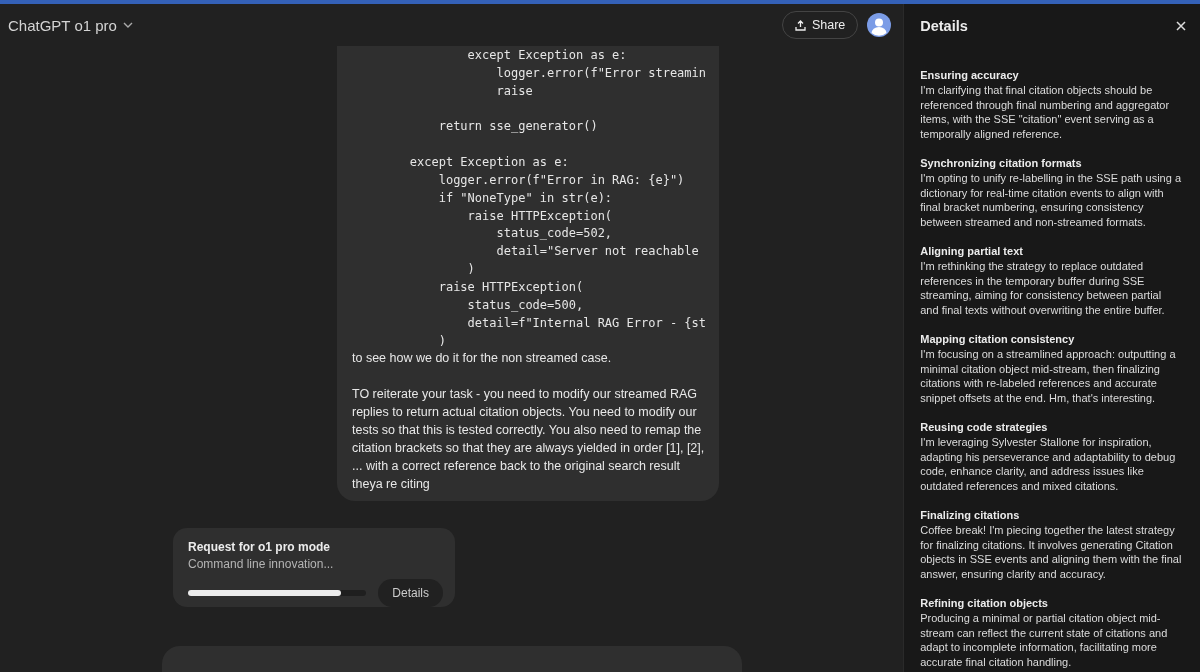 The width and height of the screenshot is (1200, 672). What do you see at coordinates (259, 546) in the screenshot?
I see `request-title: Request for o1 pro mode` at bounding box center [259, 546].